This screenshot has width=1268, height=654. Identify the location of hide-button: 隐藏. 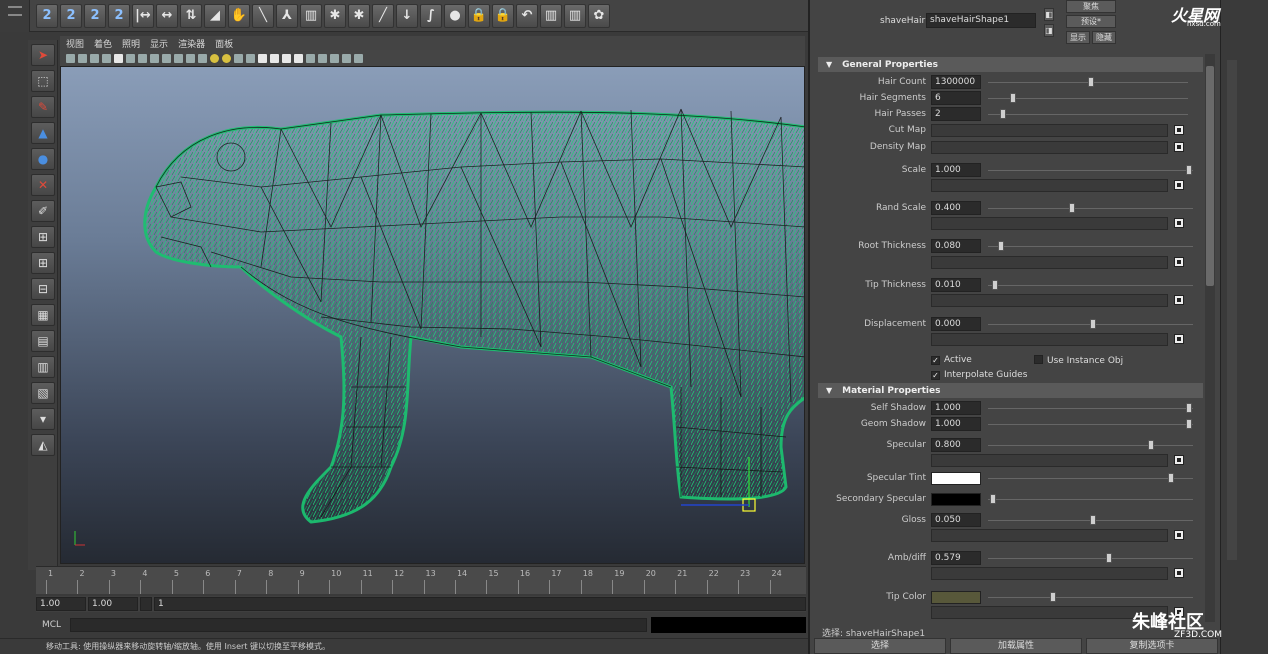
(1104, 37).